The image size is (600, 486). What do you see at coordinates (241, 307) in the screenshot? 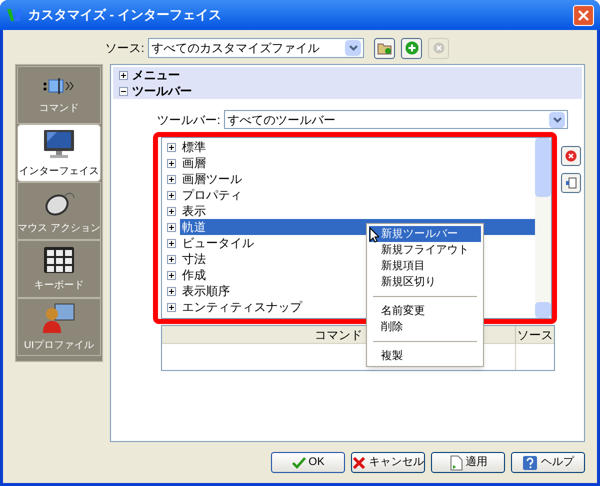
I see `tree-item: エンティティスナップ` at bounding box center [241, 307].